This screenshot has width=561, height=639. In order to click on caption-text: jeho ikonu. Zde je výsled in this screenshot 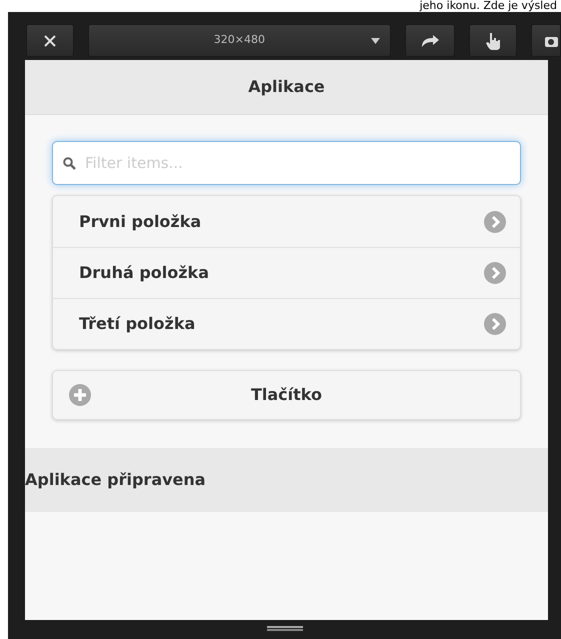, I will do `click(488, 6)`.